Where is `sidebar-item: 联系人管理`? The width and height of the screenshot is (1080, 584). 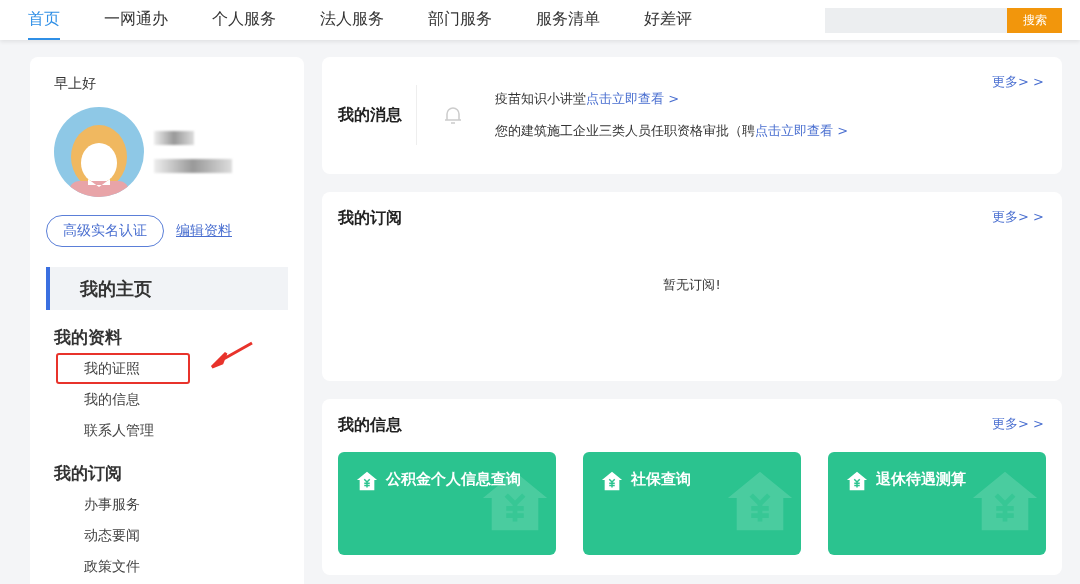
sidebar-item: 联系人管理 is located at coordinates (123, 430).